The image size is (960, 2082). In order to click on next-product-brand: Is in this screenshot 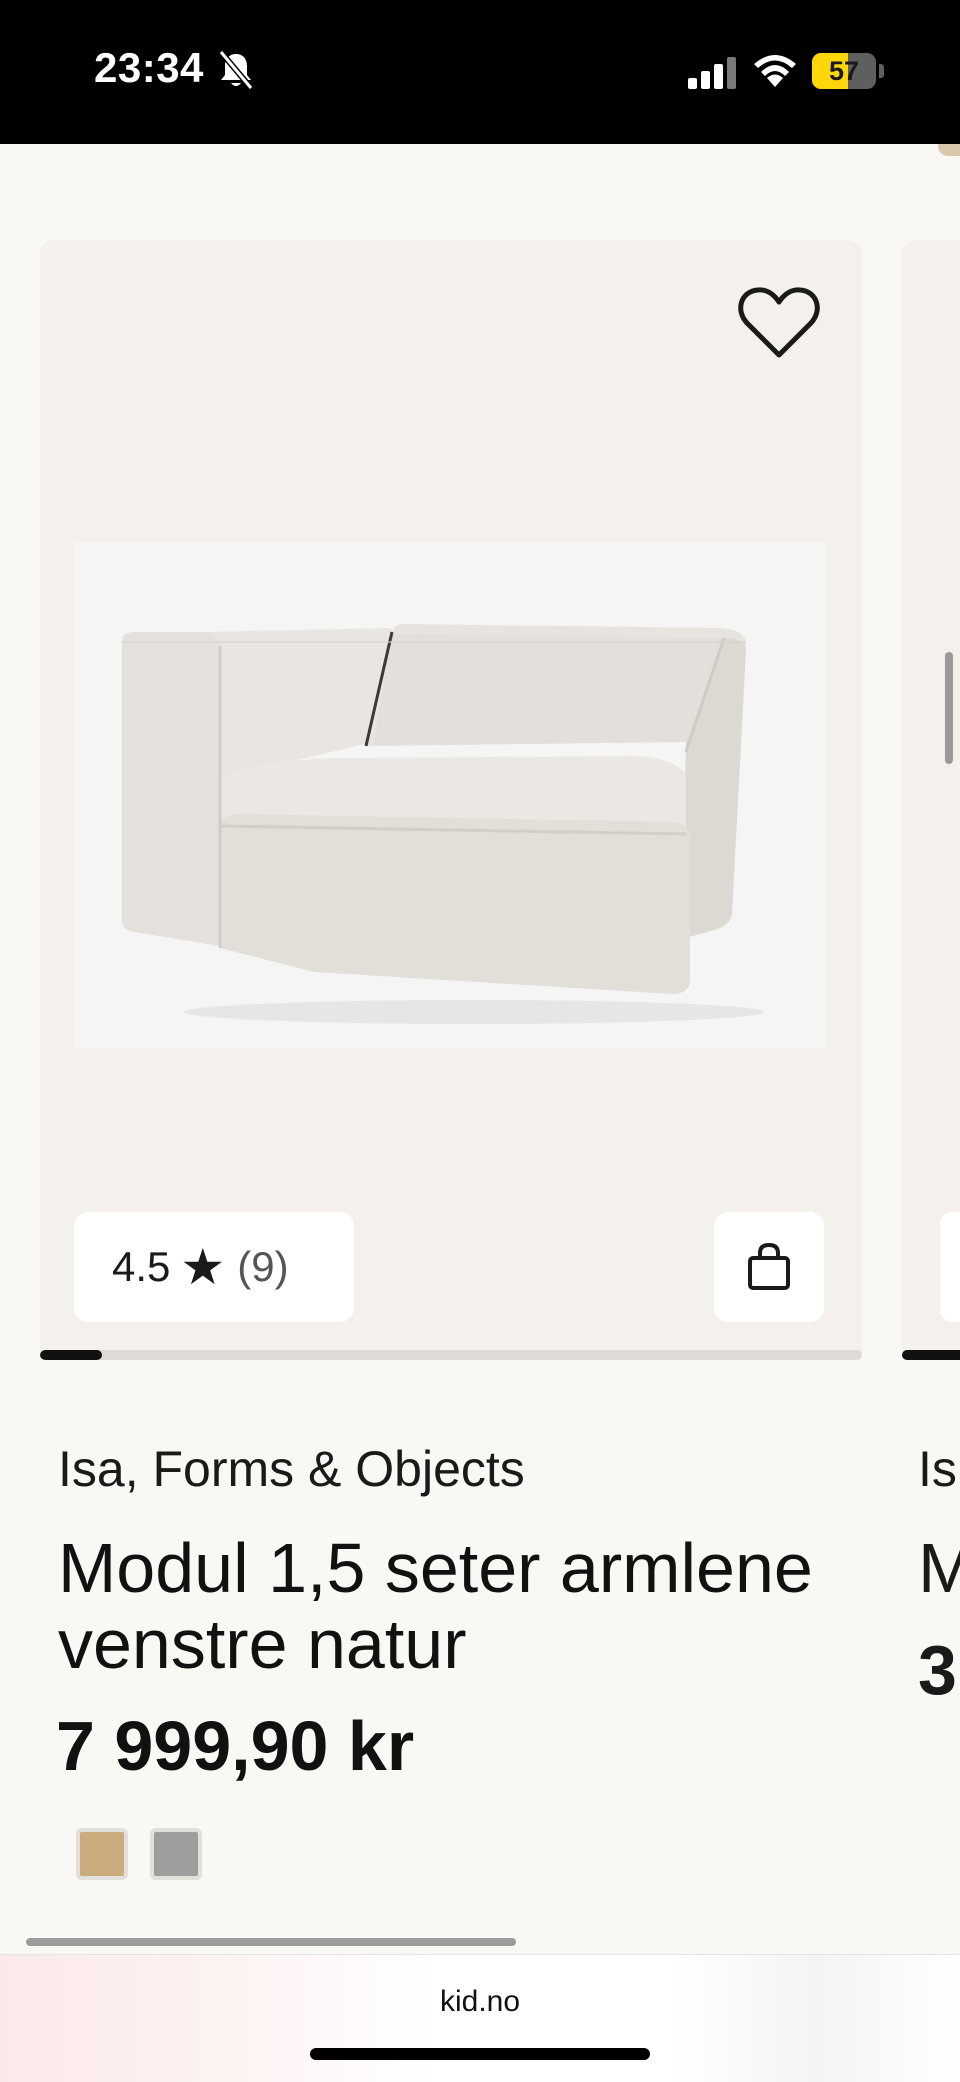, I will do `click(939, 1469)`.